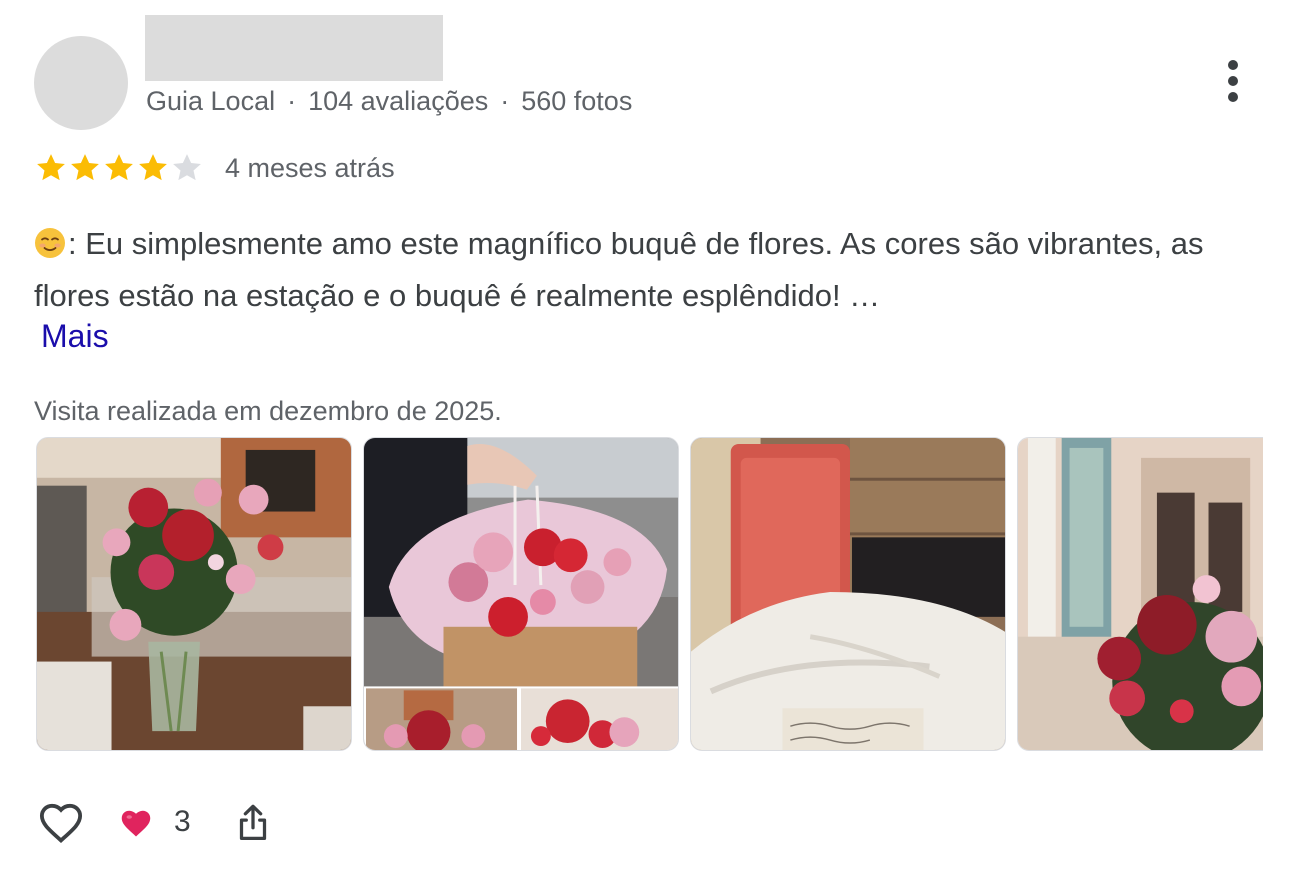  I want to click on smiling-face-emoji, so click(50, 243).